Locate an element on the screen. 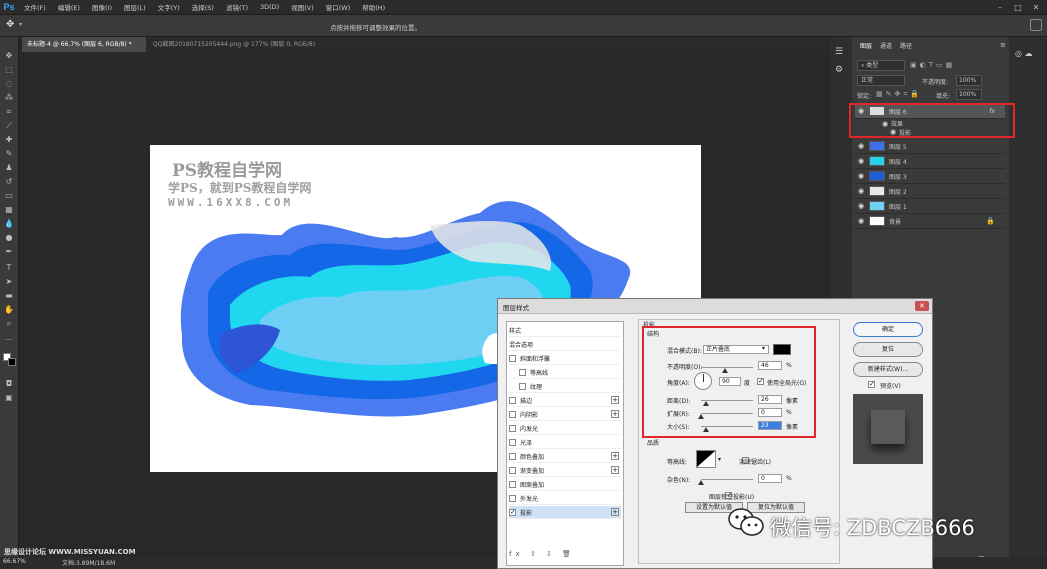  history-panel-icon: ☰ is located at coordinates (839, 52).